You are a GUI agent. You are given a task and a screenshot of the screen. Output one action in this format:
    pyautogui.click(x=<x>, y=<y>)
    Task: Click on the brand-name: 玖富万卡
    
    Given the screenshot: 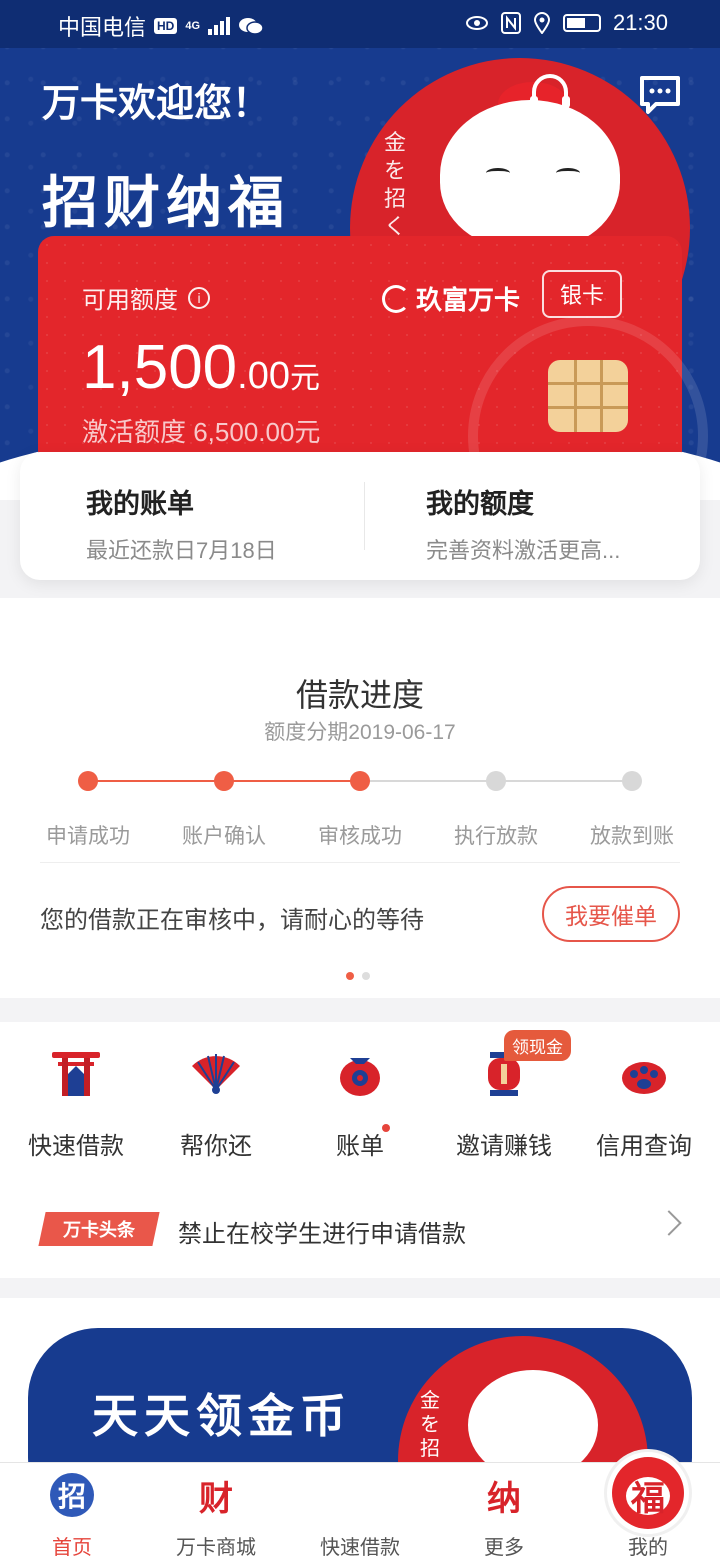 What is the action you would take?
    pyautogui.click(x=468, y=300)
    